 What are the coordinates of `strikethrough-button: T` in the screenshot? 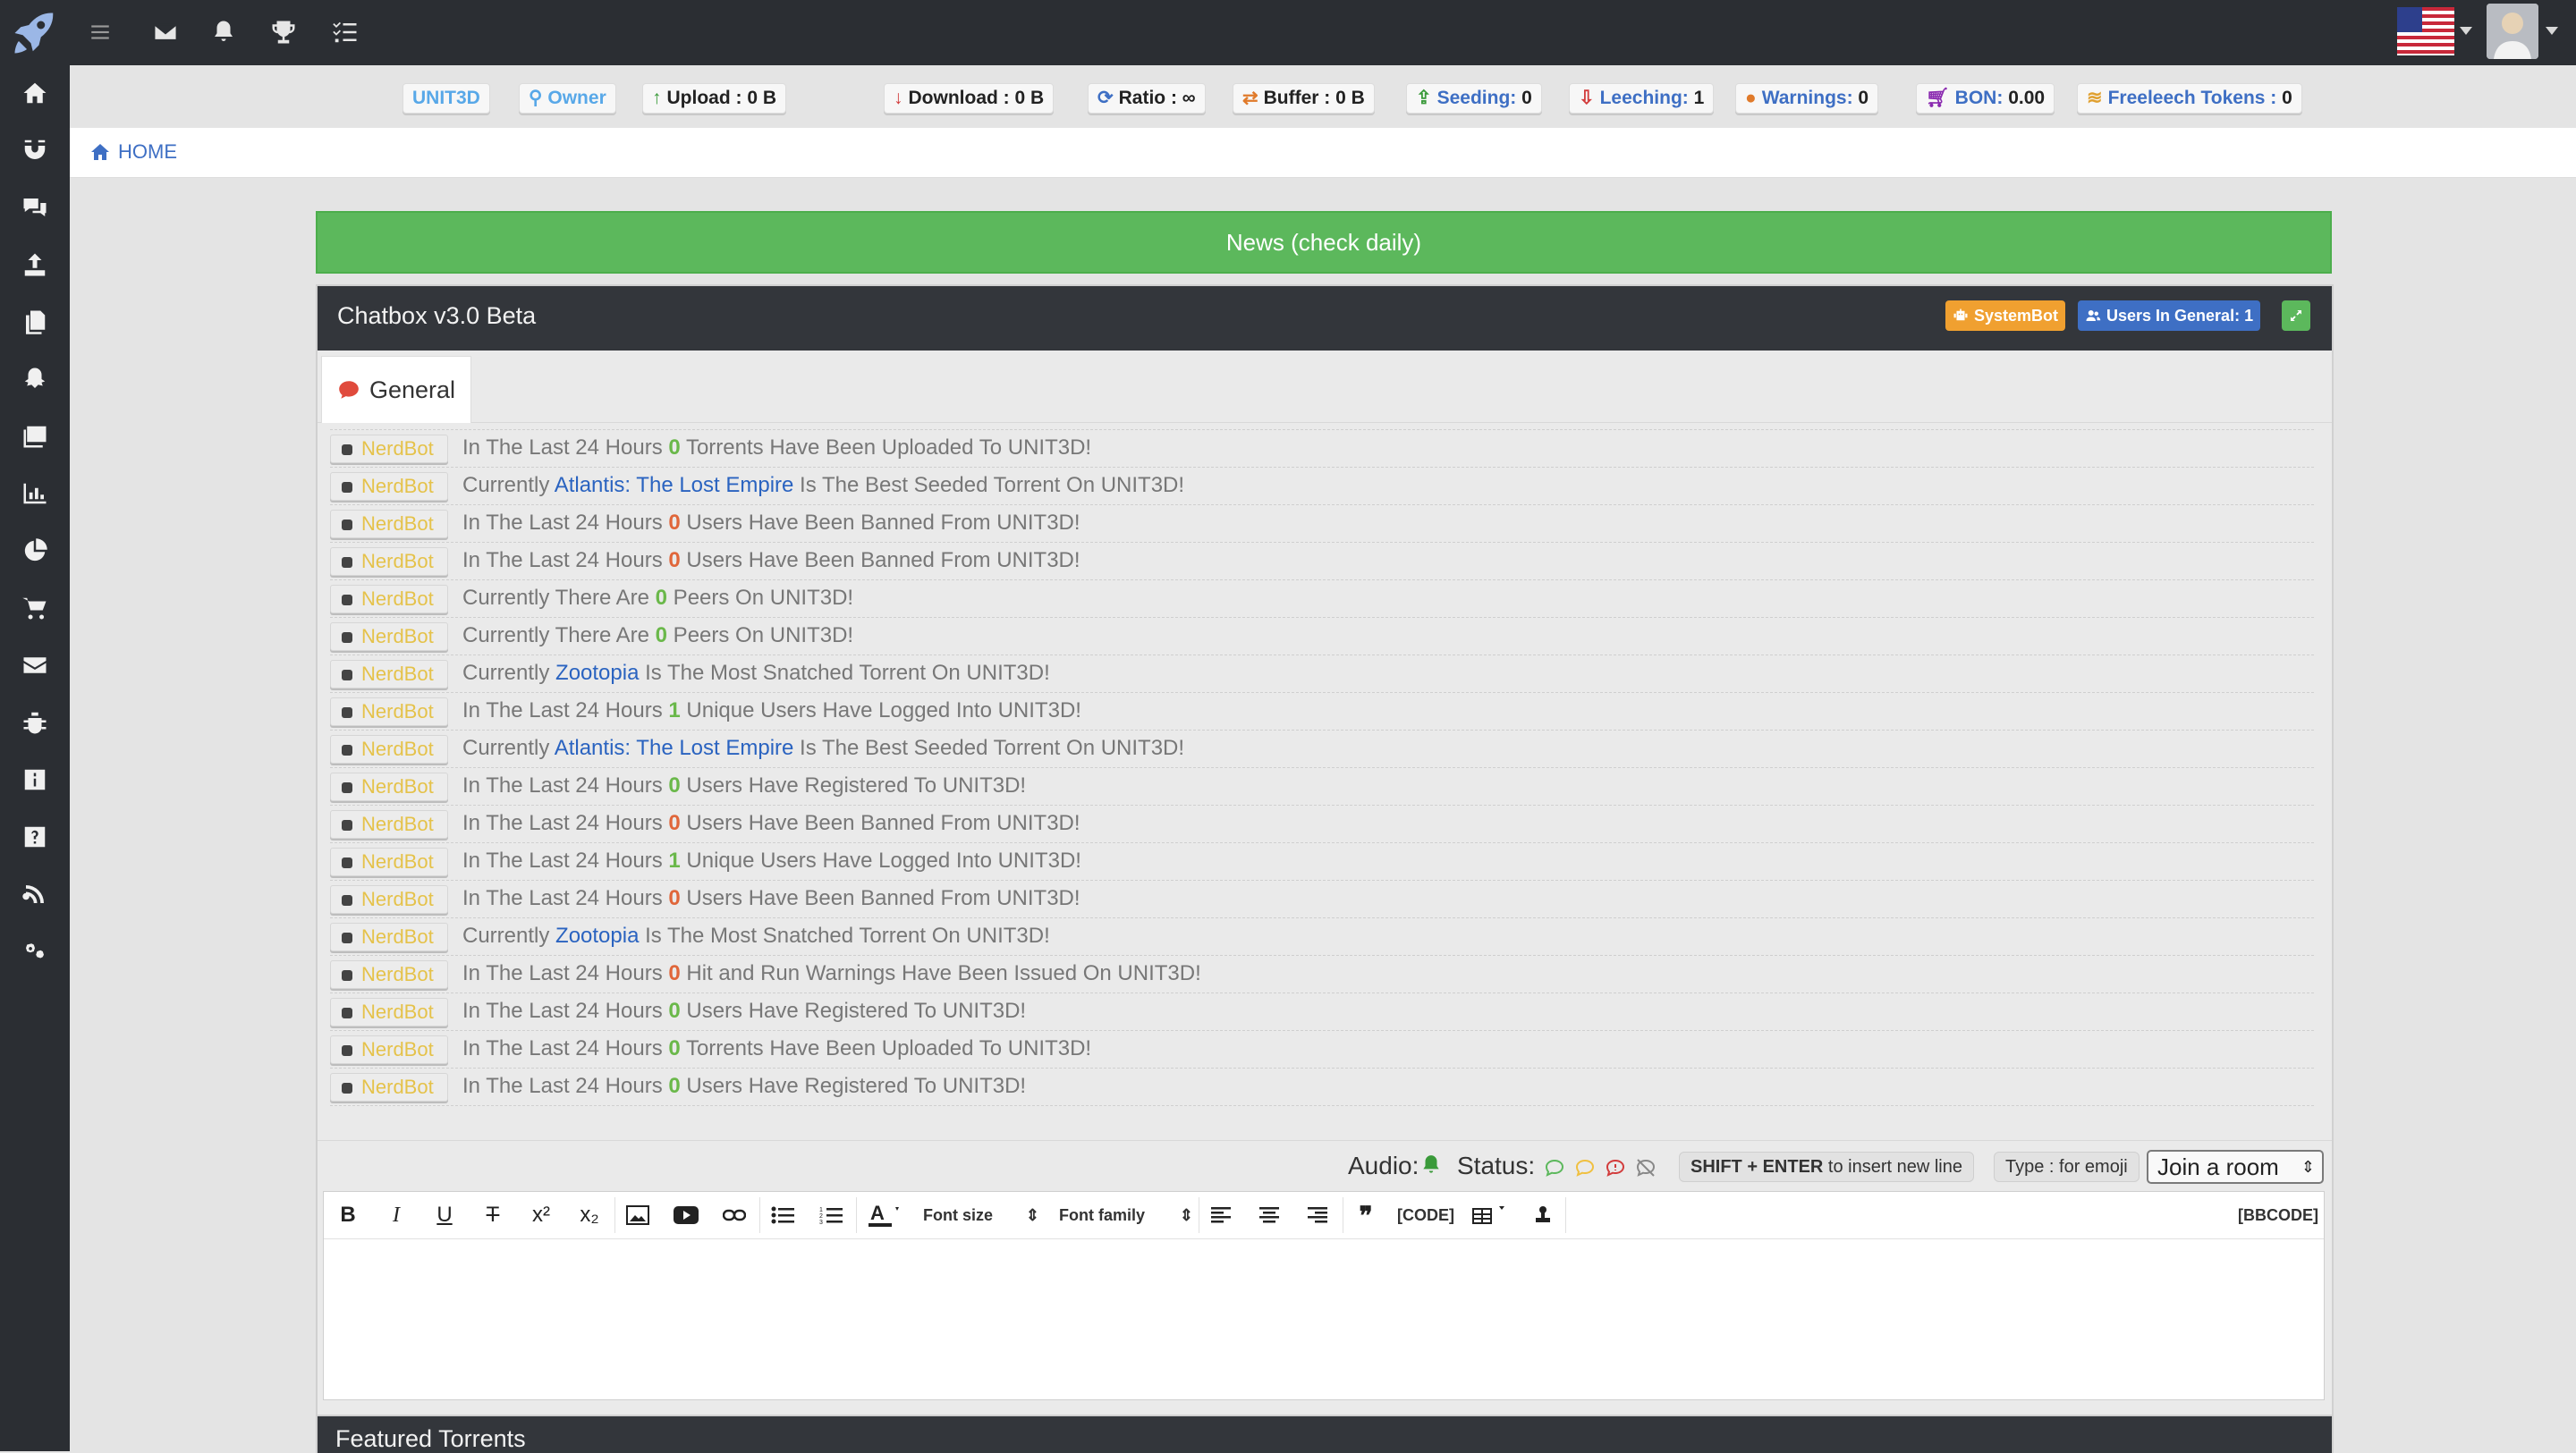 It's located at (493, 1215).